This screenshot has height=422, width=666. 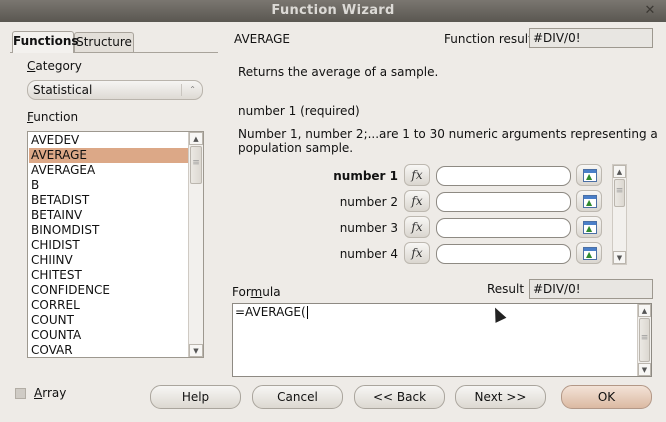 I want to click on argument-label-4: number 4, so click(x=368, y=254).